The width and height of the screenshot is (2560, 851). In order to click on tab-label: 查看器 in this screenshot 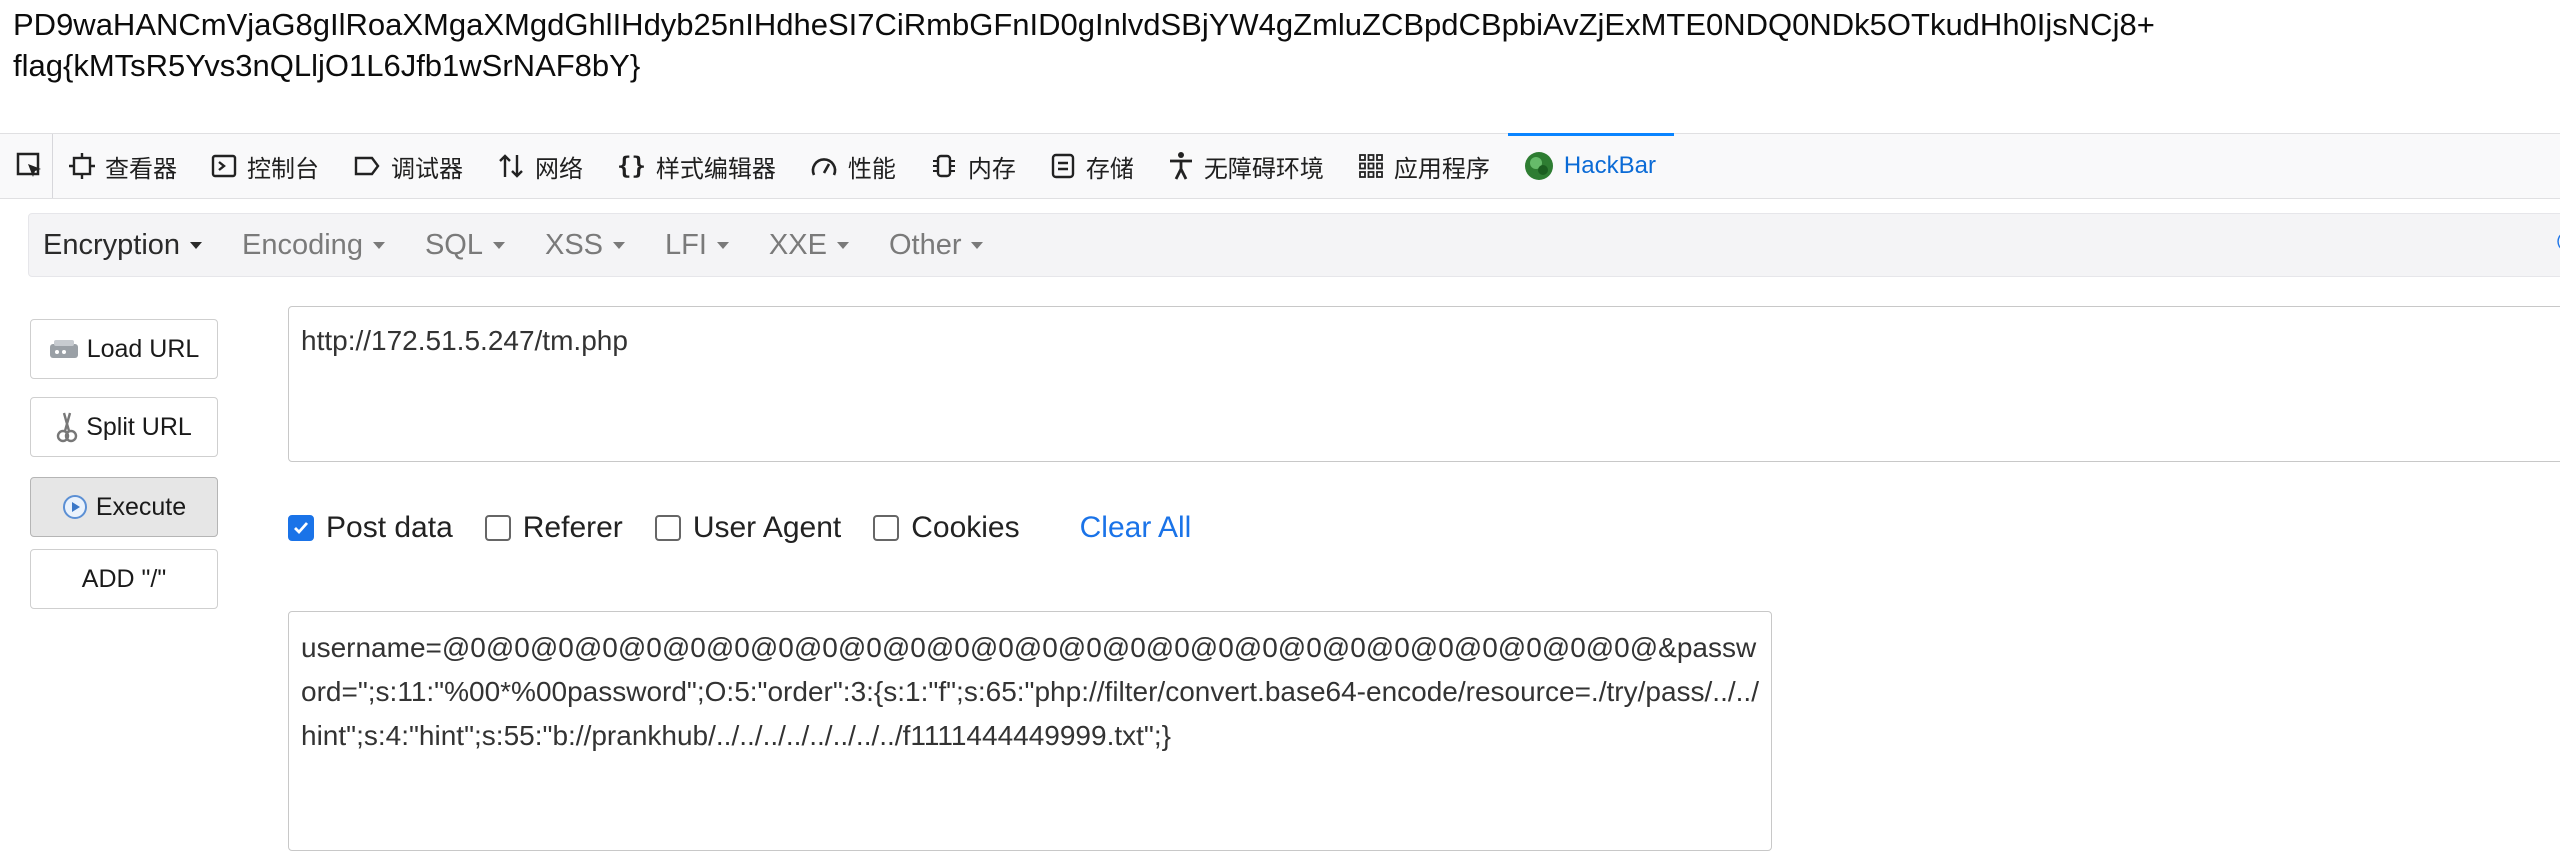, I will do `click(141, 169)`.